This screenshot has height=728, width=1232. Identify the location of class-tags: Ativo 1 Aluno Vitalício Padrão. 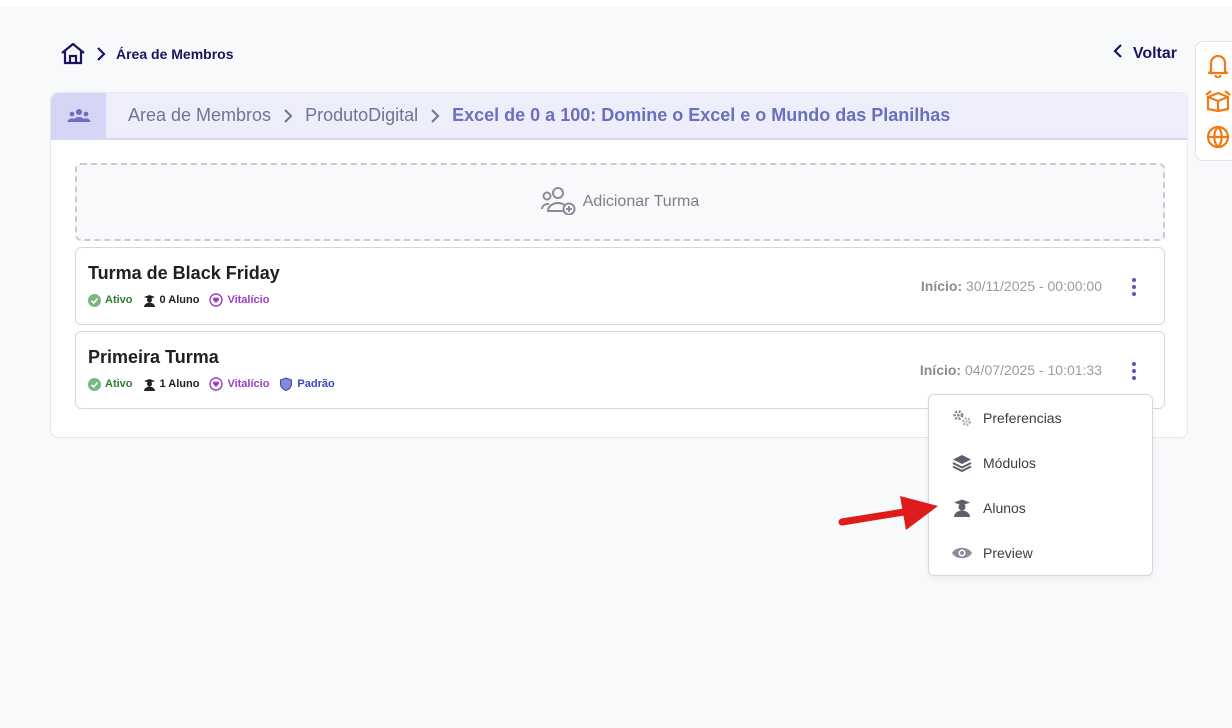
(211, 384).